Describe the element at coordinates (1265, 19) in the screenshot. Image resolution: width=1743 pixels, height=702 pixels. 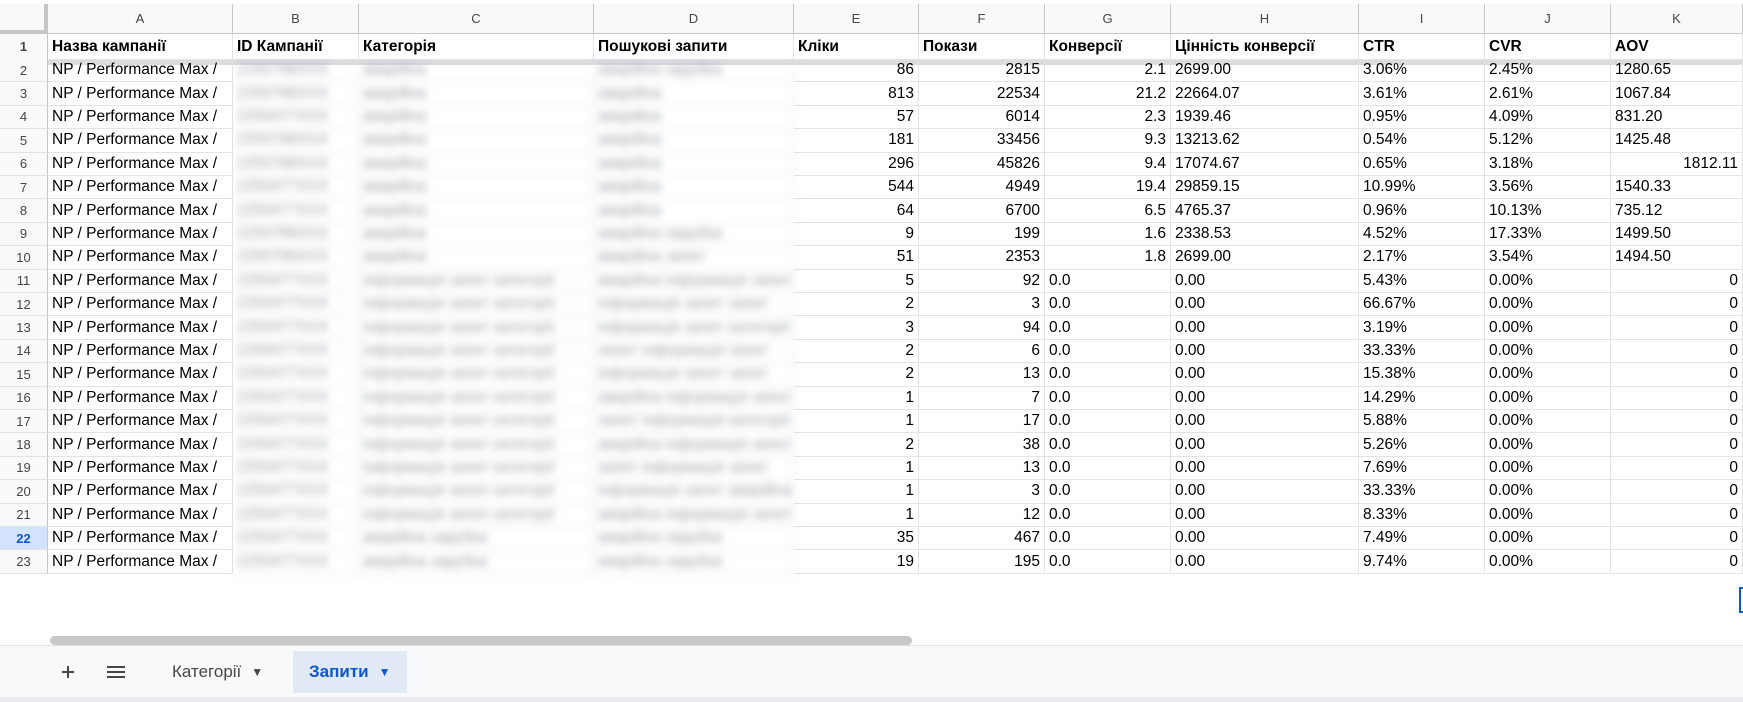
I see `column-header-H: H` at that location.